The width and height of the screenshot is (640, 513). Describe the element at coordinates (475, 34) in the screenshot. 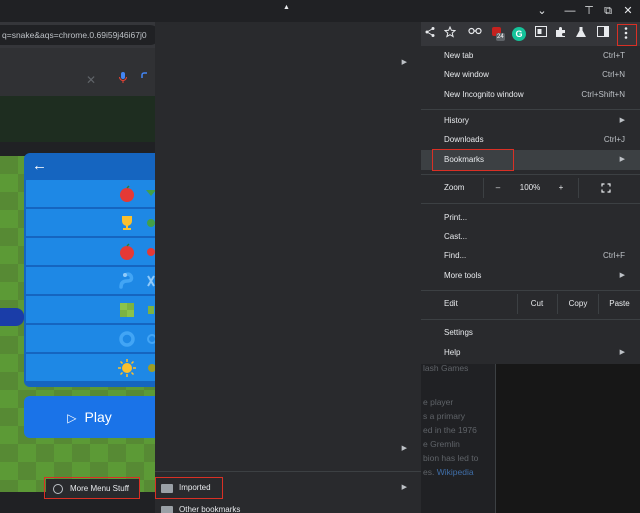

I see `extension-glasses-icon` at that location.